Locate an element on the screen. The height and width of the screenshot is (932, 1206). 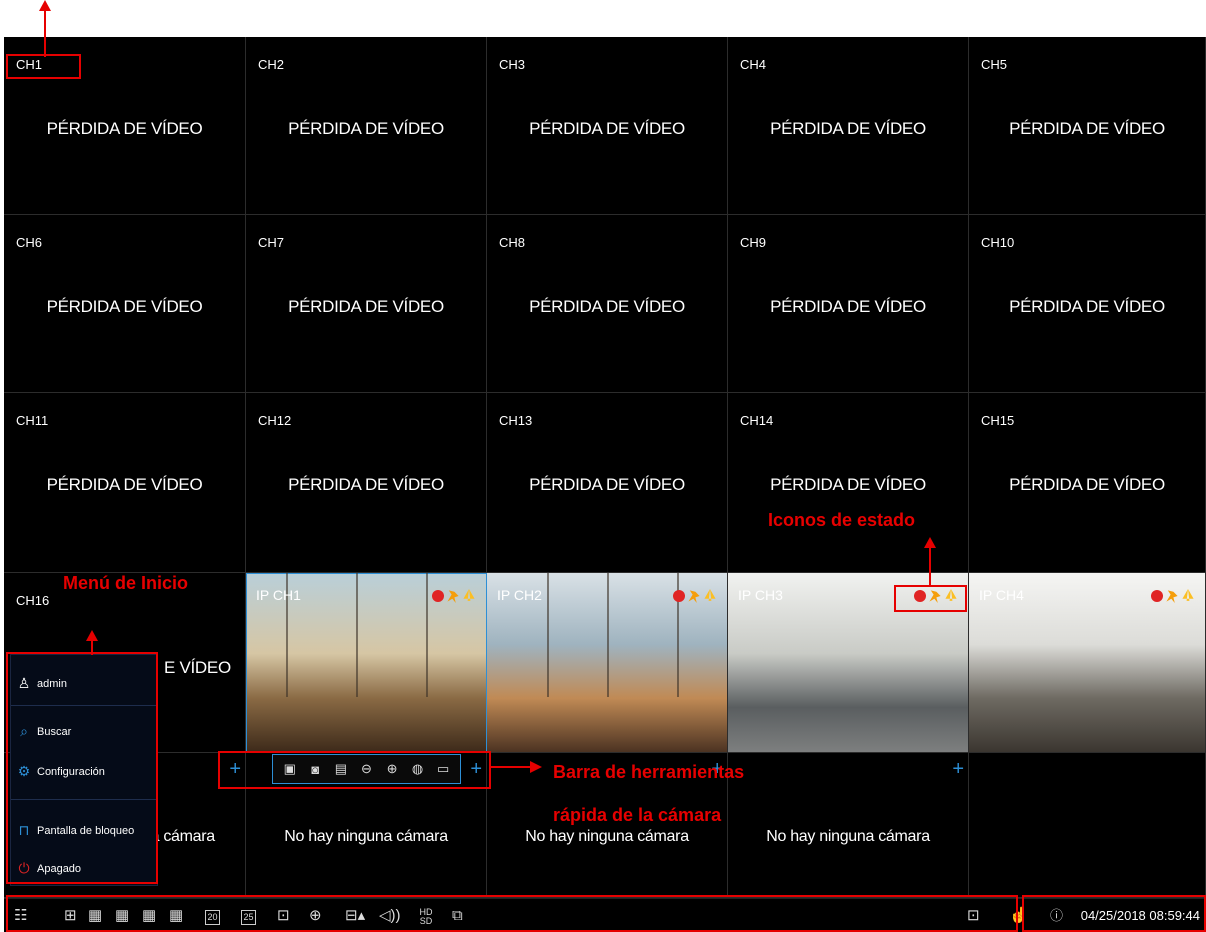
channel-label: CH3 is located at coordinates (512, 64).